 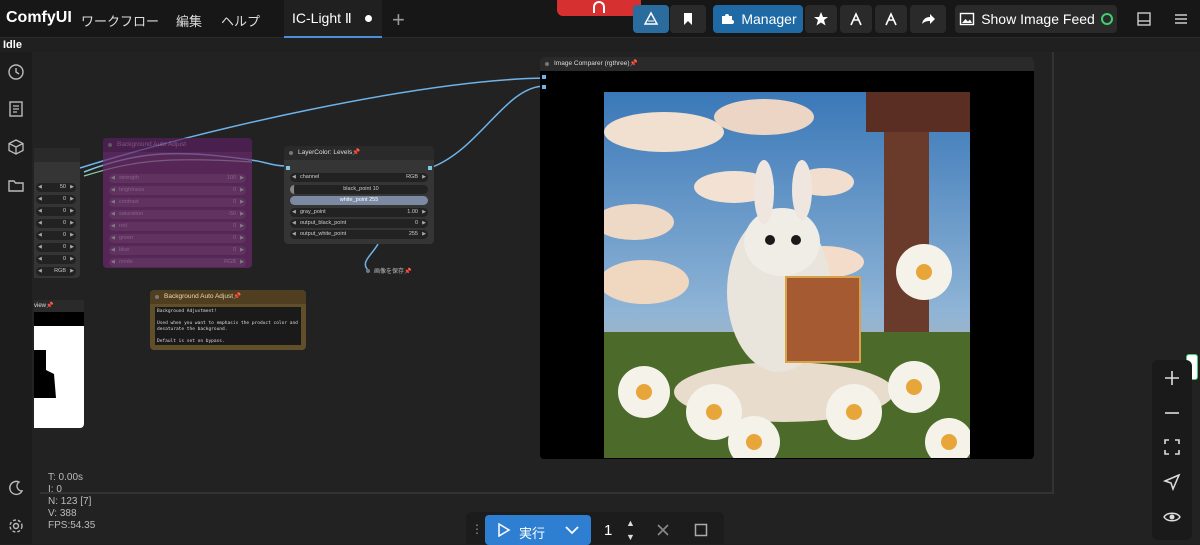 I want to click on stat-fps: FPS:54.35, so click(x=72, y=525).